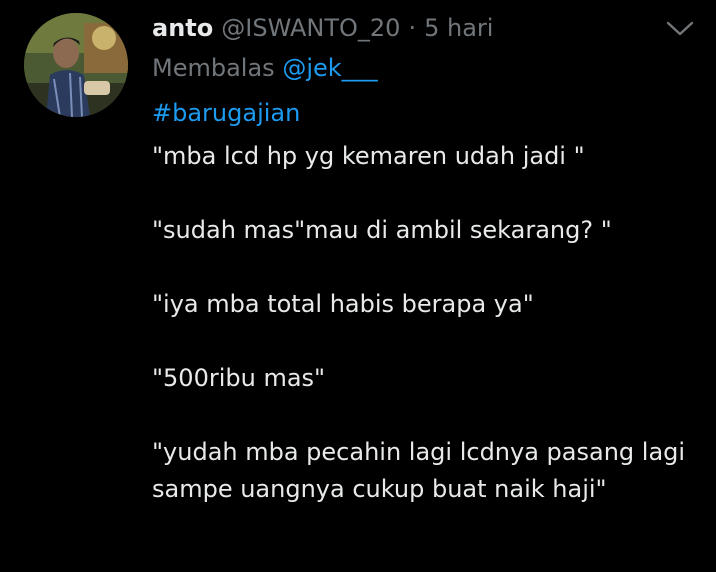 This screenshot has width=716, height=572. Describe the element at coordinates (458, 28) in the screenshot. I see `timestamp: 5 hari` at that location.